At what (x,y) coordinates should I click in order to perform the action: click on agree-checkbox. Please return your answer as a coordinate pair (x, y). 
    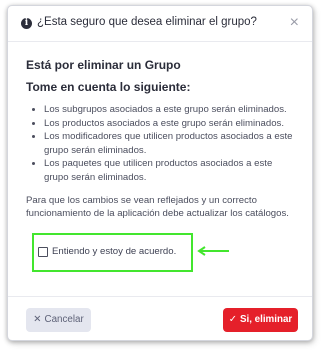
    Looking at the image, I should click on (43, 252).